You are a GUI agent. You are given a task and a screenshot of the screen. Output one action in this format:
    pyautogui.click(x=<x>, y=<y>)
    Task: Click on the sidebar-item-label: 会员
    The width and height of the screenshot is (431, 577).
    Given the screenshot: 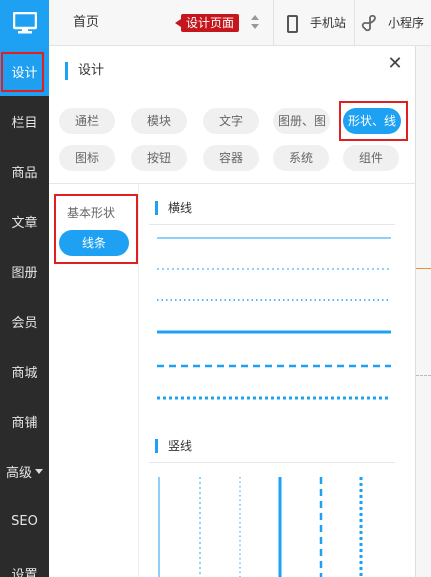 What is the action you would take?
    pyautogui.click(x=24, y=323)
    